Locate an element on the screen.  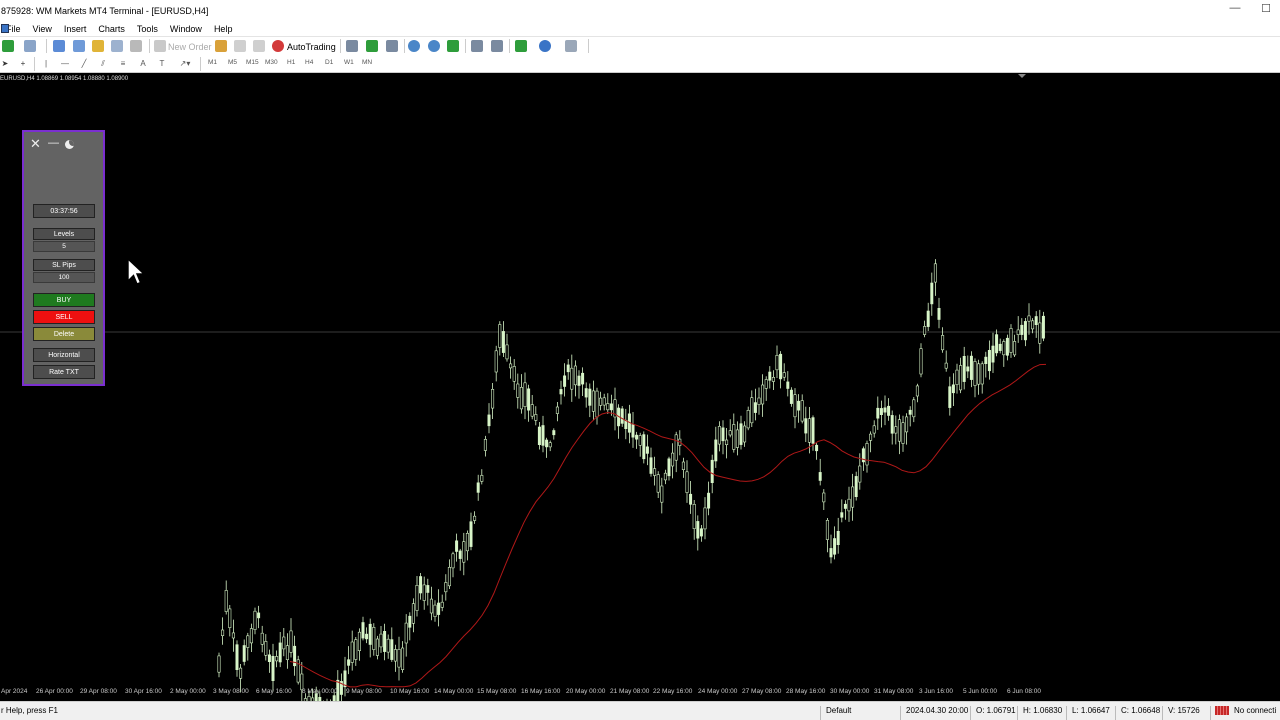
new-chart-icon is located at coordinates (8, 46).